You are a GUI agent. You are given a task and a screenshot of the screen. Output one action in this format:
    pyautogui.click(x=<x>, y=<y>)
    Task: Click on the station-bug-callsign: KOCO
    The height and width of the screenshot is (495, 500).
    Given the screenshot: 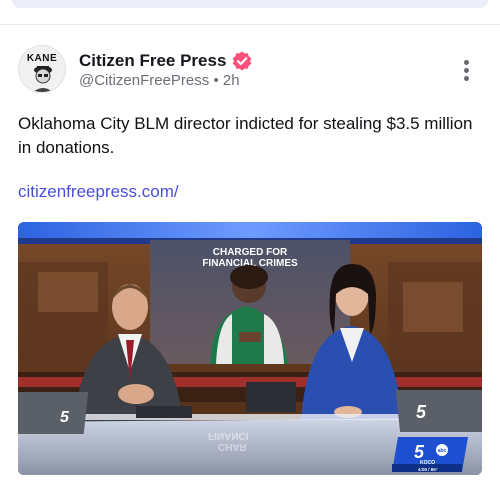 What is the action you would take?
    pyautogui.click(x=427, y=463)
    